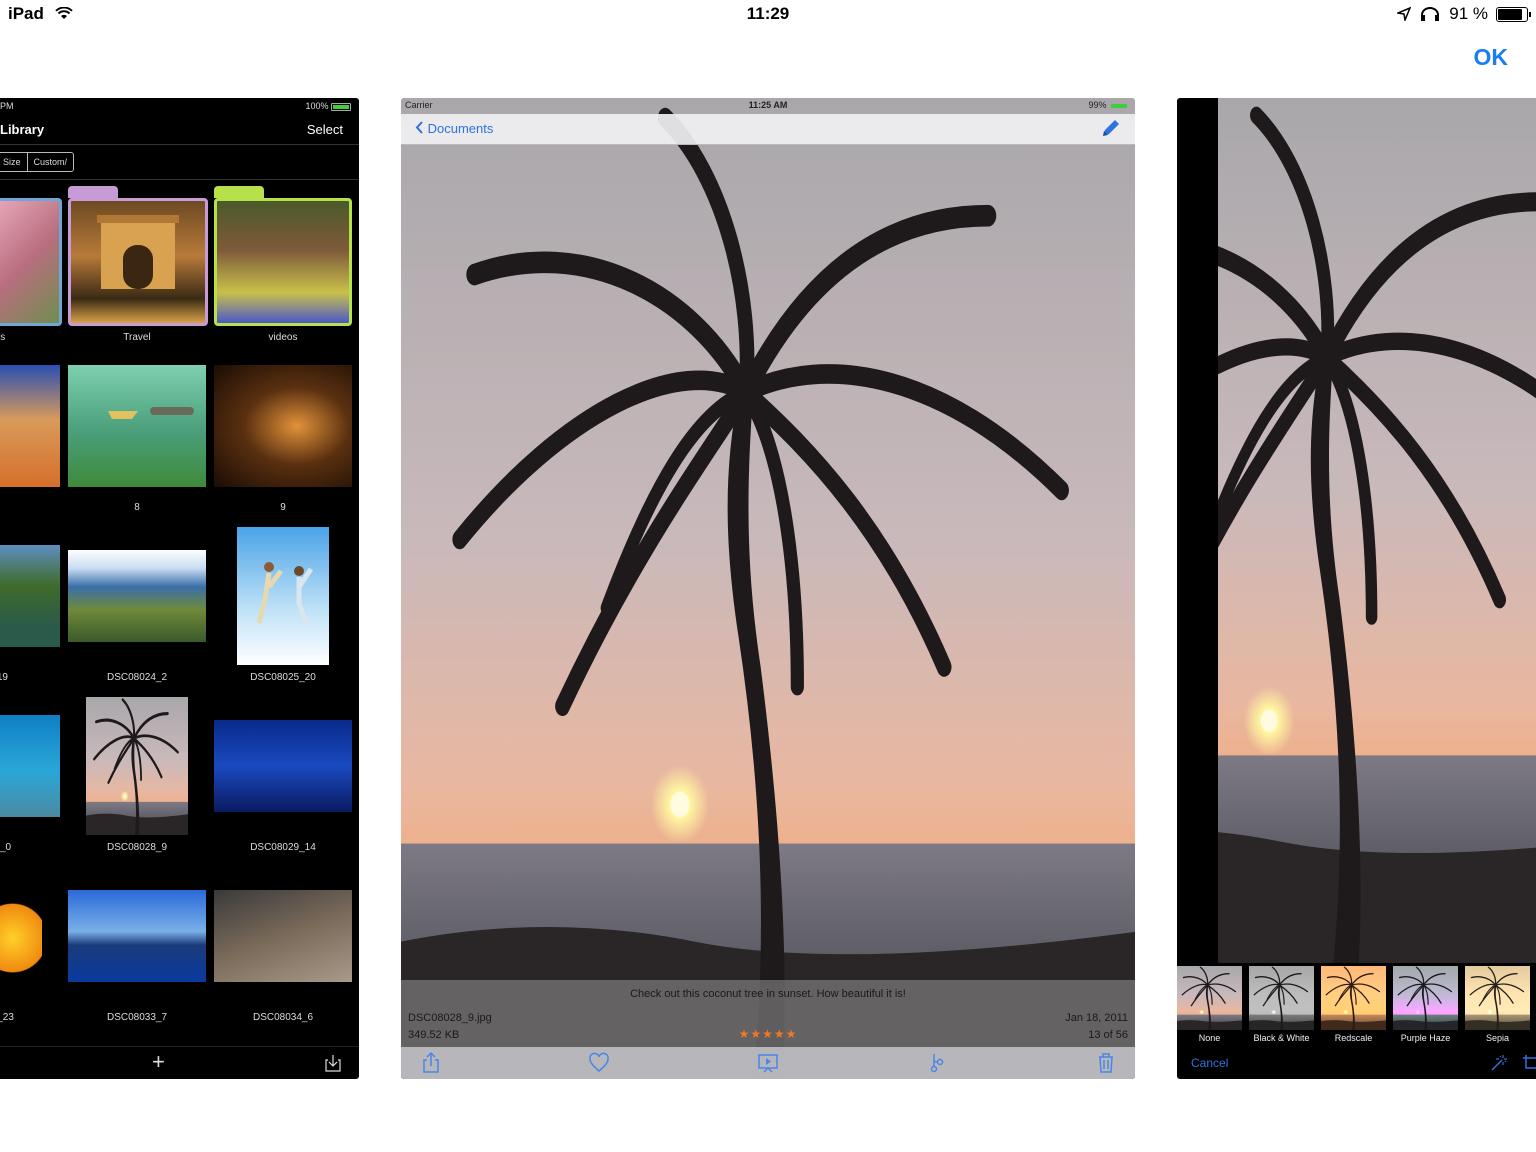  What do you see at coordinates (1529, 1063) in the screenshot?
I see `crop-icon` at bounding box center [1529, 1063].